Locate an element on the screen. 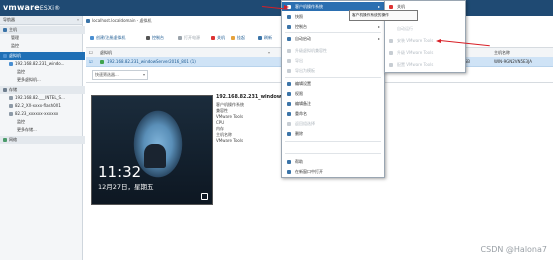 The width and height of the screenshot is (553, 260). submenu-item: 自动运行 is located at coordinates (425, 28).